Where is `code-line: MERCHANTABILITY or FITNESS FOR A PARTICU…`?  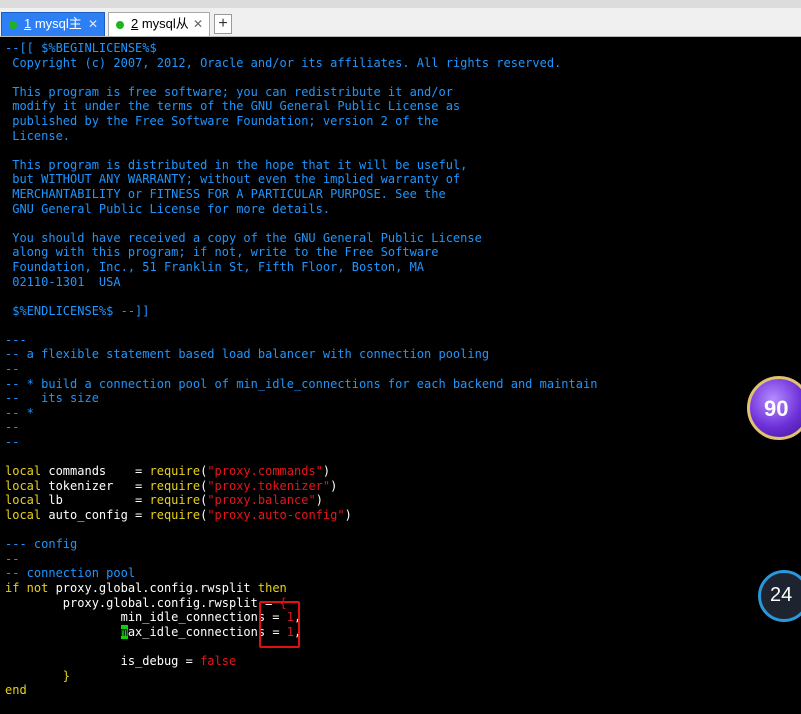 code-line: MERCHANTABILITY or FITNESS FOR A PARTICU… is located at coordinates (225, 193).